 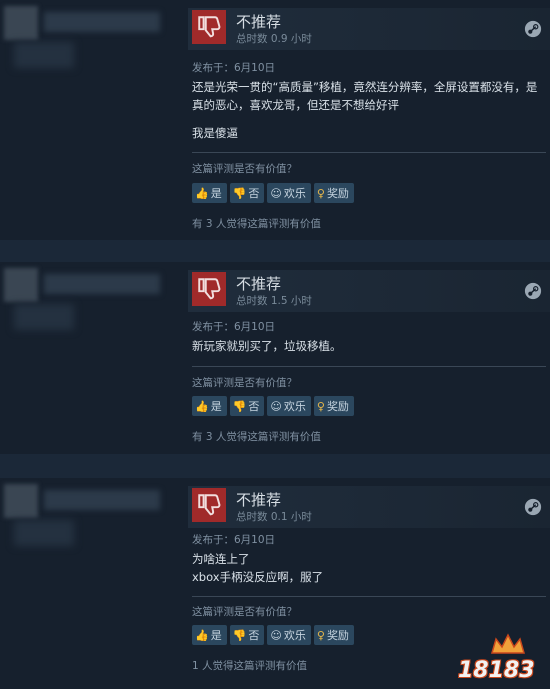 What do you see at coordinates (368, 568) in the screenshot?
I see `review-body: 为啥连上了 xbox手柄没反应啊，服了` at bounding box center [368, 568].